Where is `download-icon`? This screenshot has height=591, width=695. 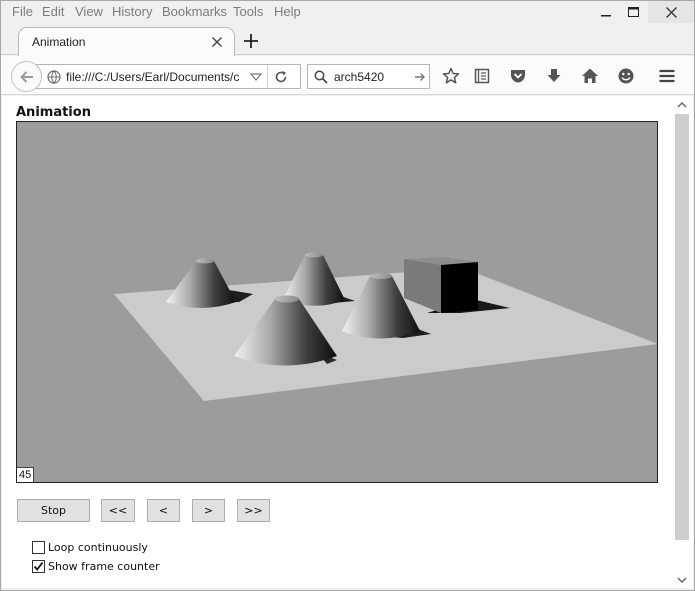
download-icon is located at coordinates (554, 76).